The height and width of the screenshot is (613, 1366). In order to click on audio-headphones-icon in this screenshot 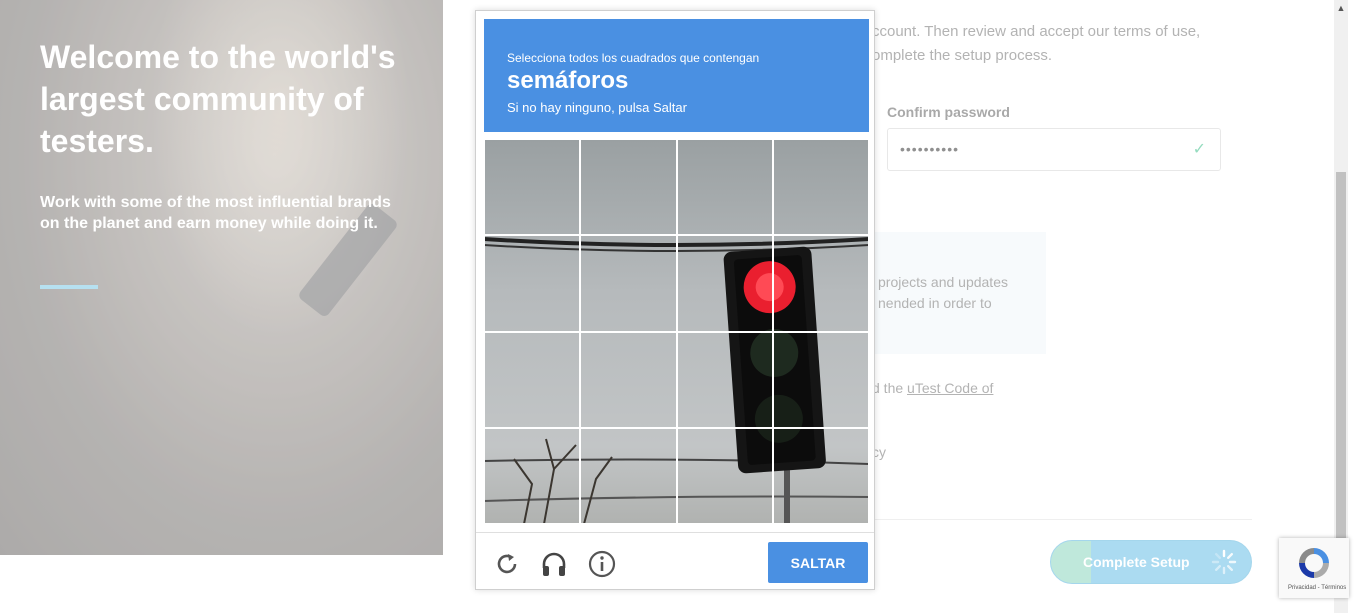, I will do `click(554, 564)`.